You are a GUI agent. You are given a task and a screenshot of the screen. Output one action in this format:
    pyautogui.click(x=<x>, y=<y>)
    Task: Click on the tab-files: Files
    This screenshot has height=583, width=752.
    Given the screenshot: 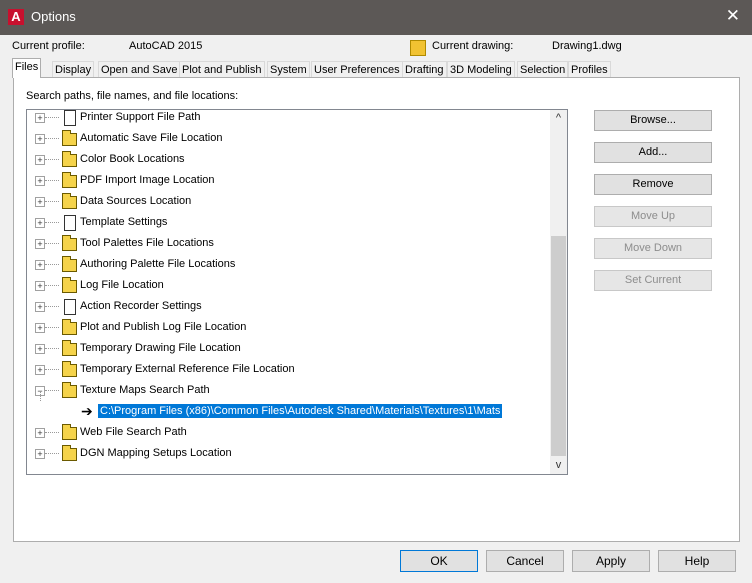 What is the action you would take?
    pyautogui.click(x=27, y=68)
    